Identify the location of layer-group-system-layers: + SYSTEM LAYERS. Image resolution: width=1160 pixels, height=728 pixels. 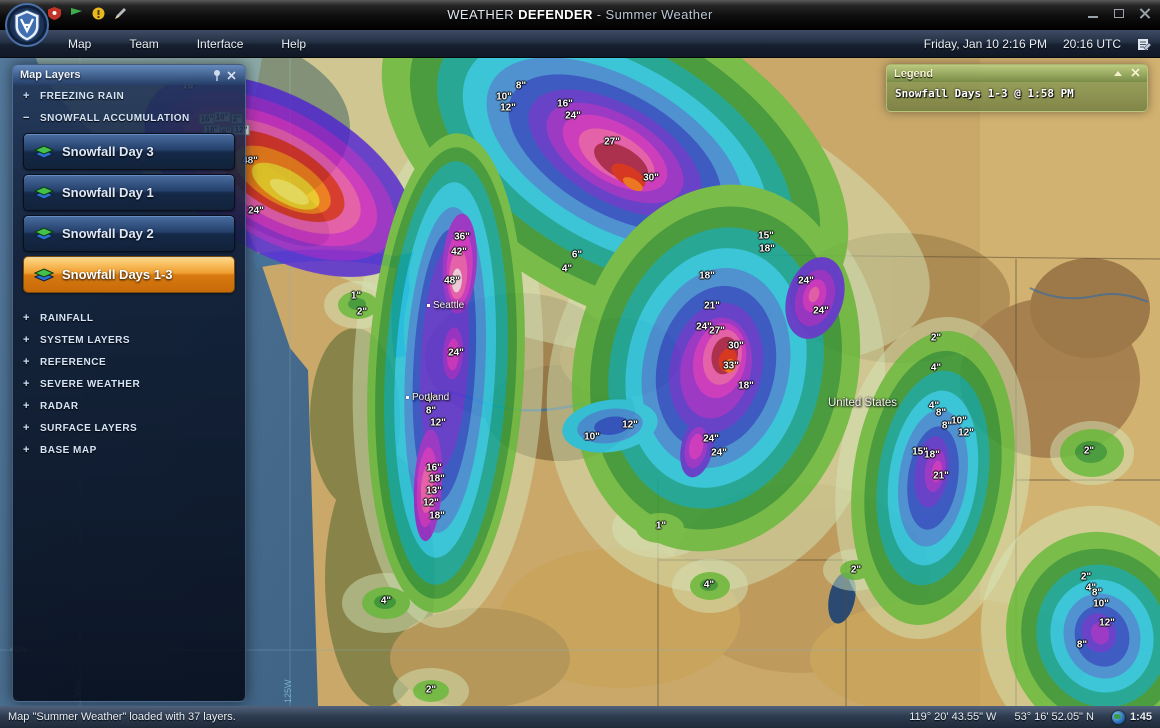
(129, 340).